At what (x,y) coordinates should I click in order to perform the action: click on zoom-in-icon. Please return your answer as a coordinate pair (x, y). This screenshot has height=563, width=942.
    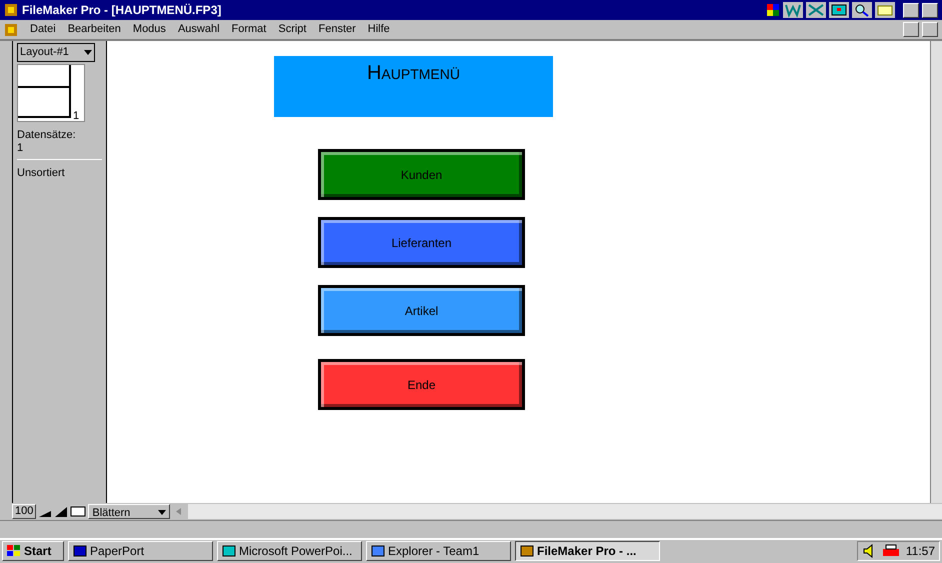
    Looking at the image, I should click on (61, 511).